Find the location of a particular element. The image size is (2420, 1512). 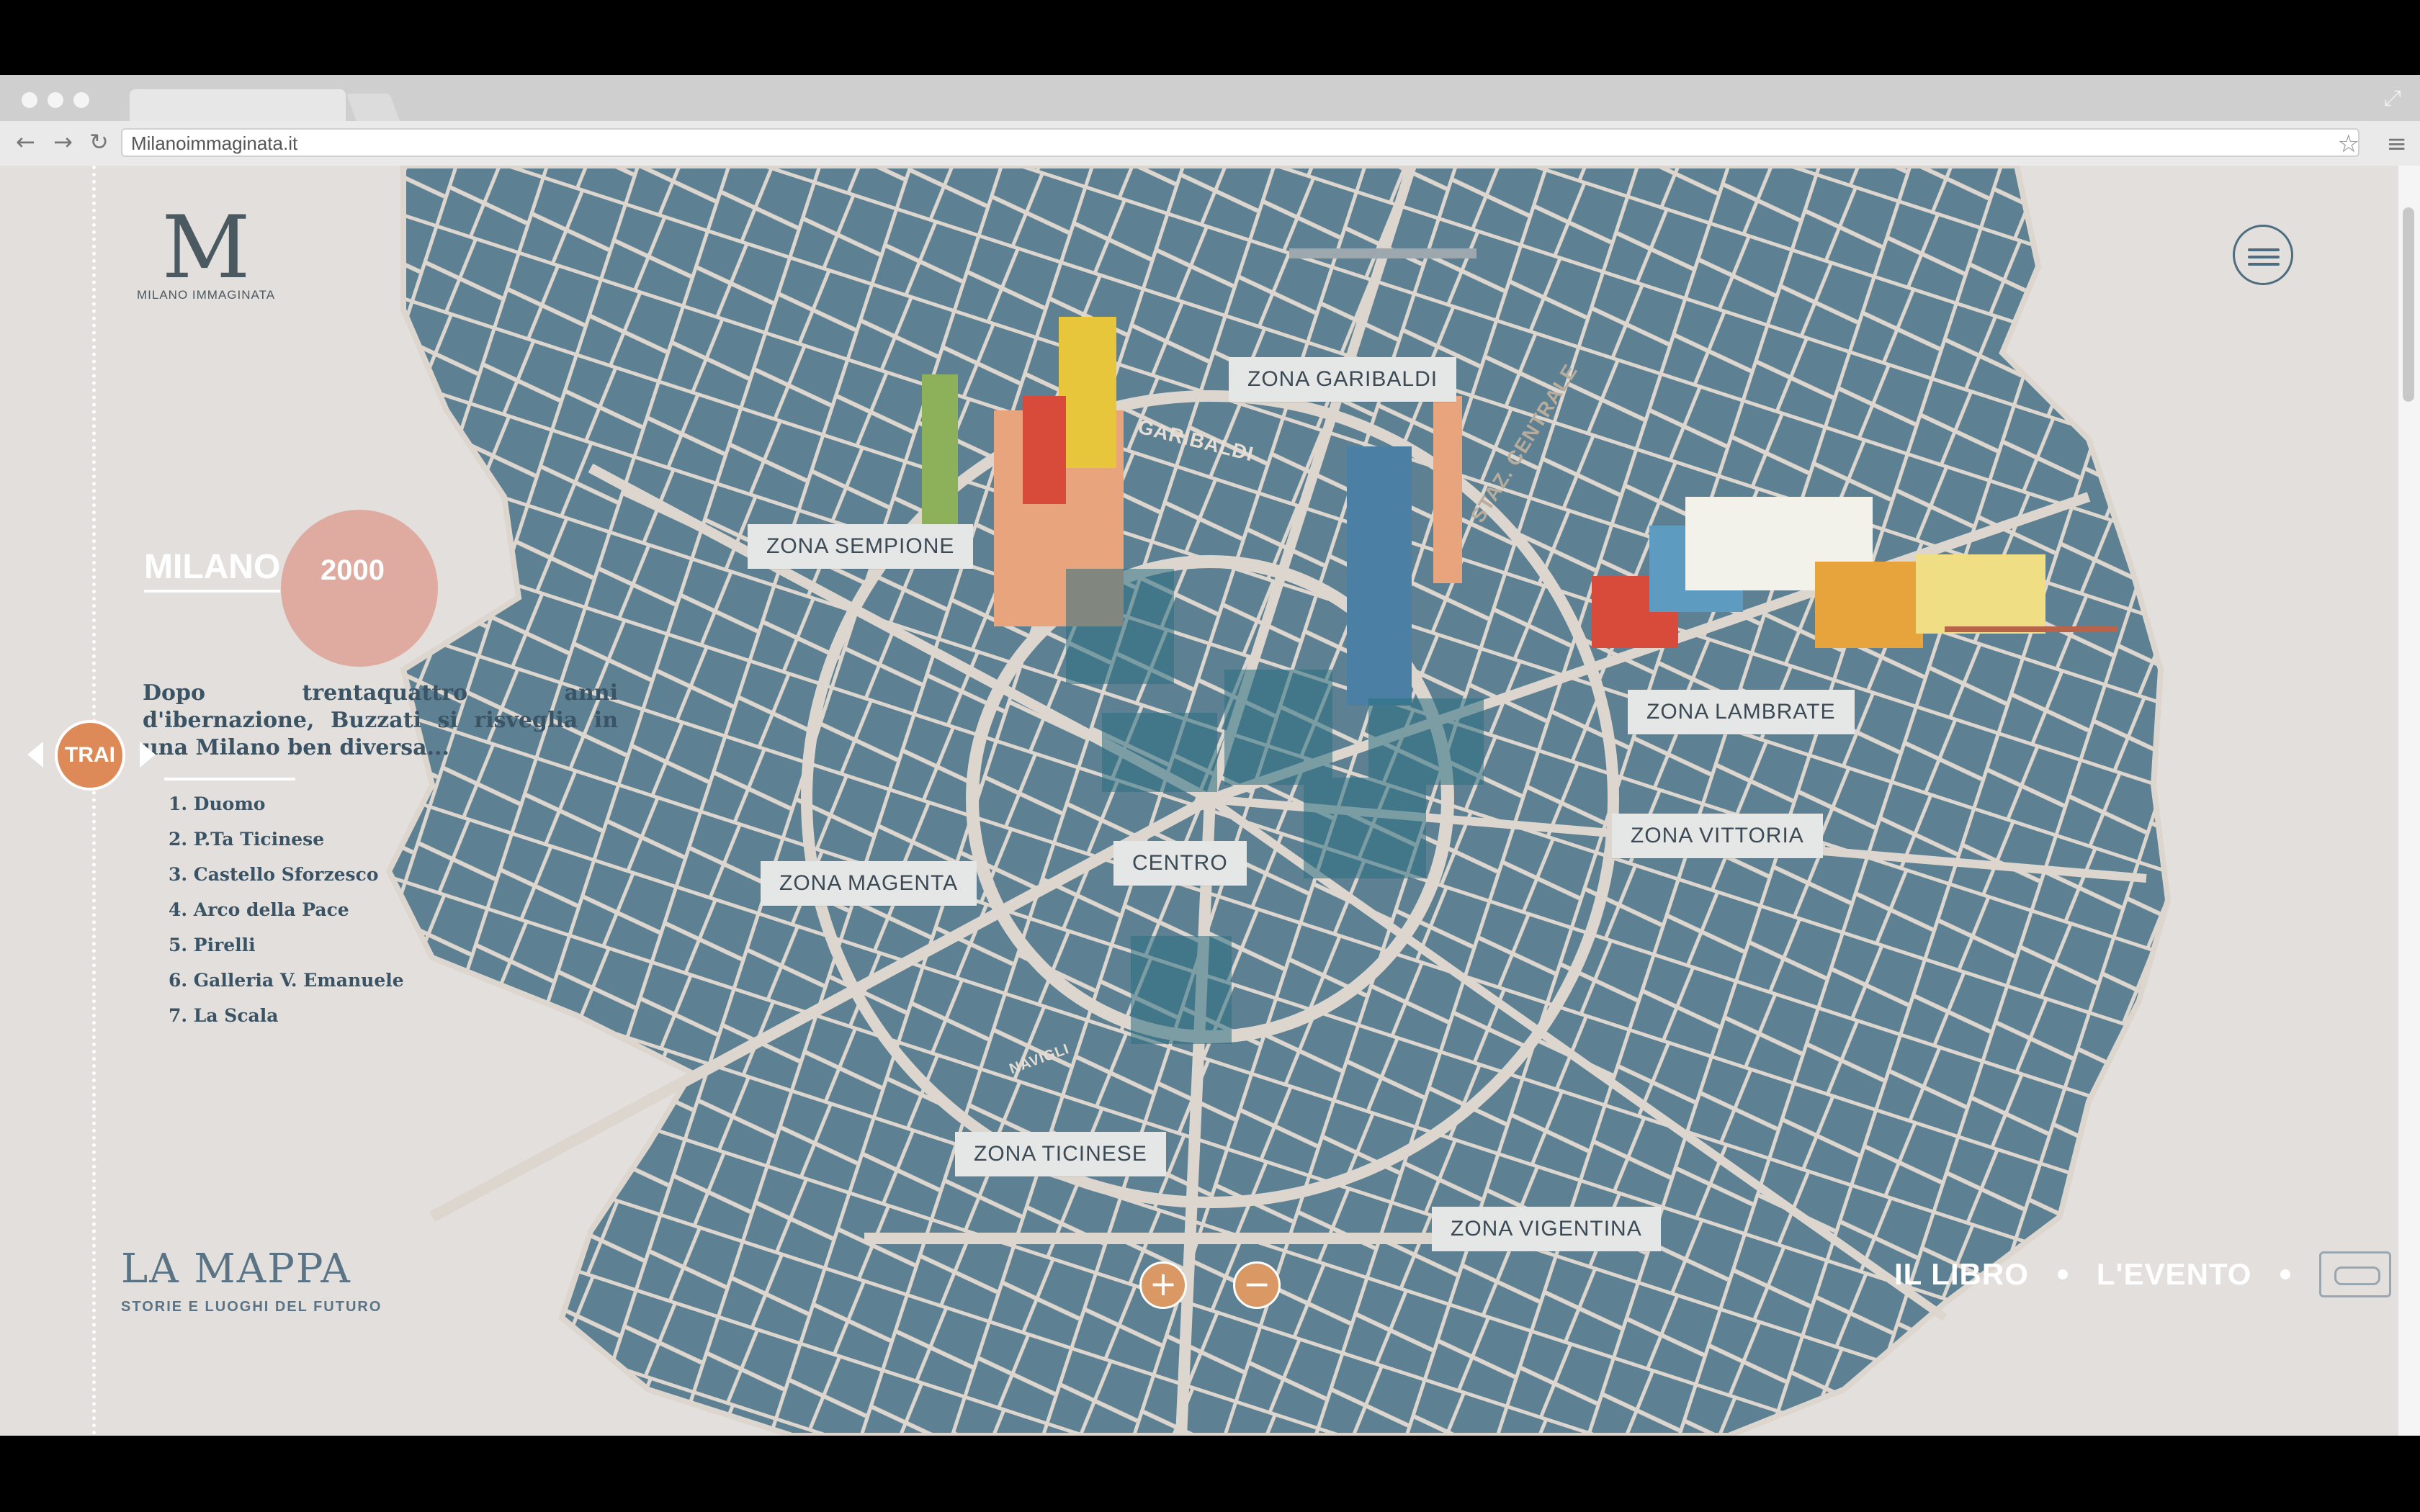

place-item-duomo: 1. Duomo is located at coordinates (286, 811).